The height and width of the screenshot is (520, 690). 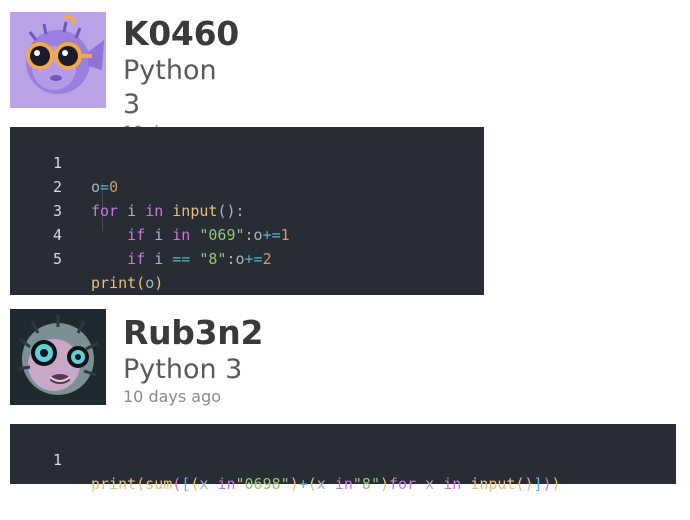 What do you see at coordinates (57, 460) in the screenshot?
I see `line-number: 1` at bounding box center [57, 460].